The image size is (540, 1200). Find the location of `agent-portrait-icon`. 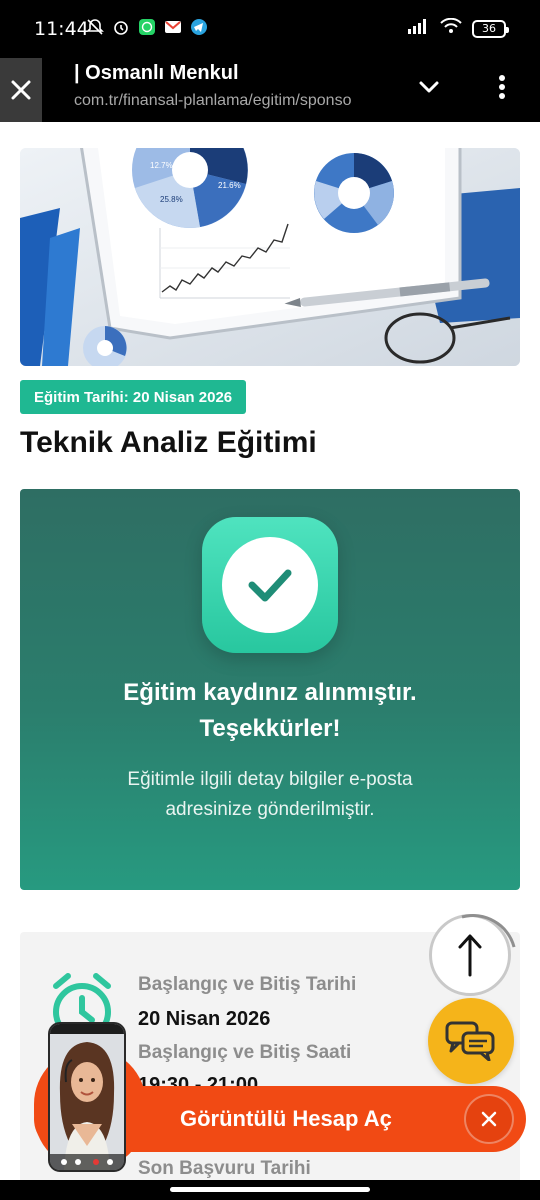

agent-portrait-icon is located at coordinates (87, 1097).